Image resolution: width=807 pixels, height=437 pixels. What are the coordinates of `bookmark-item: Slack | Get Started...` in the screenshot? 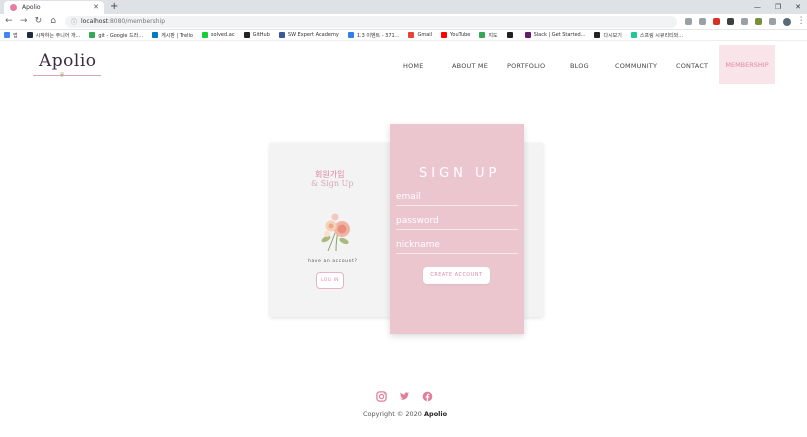 It's located at (555, 35).